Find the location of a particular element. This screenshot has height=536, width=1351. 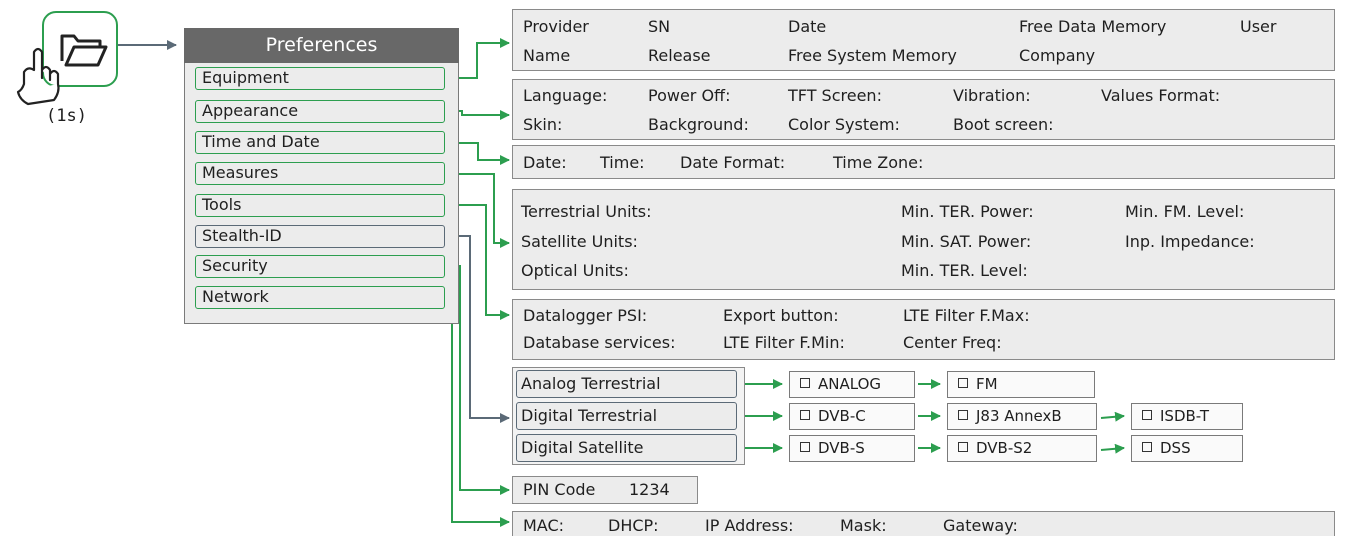

option-label: ISDB-T is located at coordinates (1184, 416).